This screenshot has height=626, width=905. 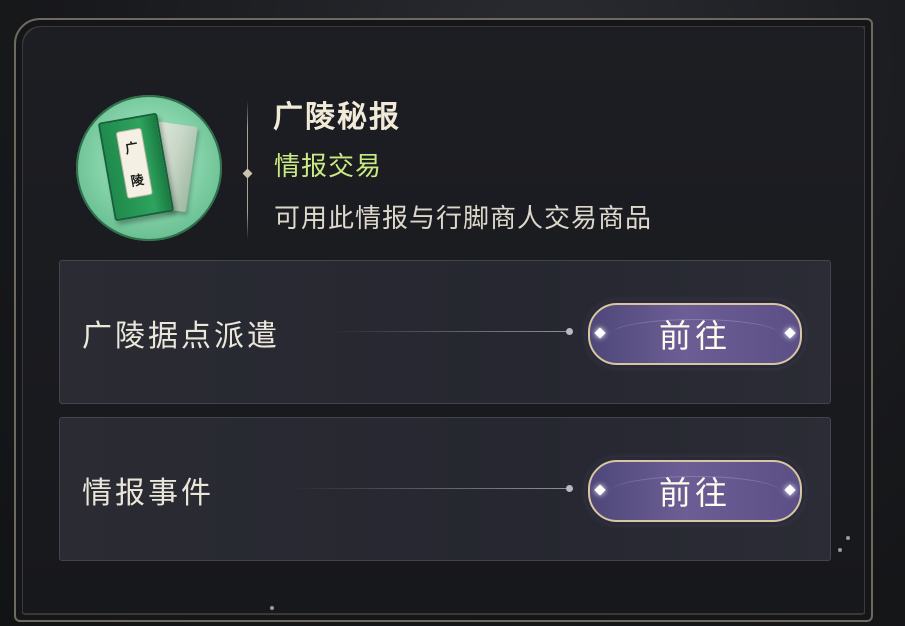 What do you see at coordinates (328, 167) in the screenshot?
I see `item-category: 情报交易` at bounding box center [328, 167].